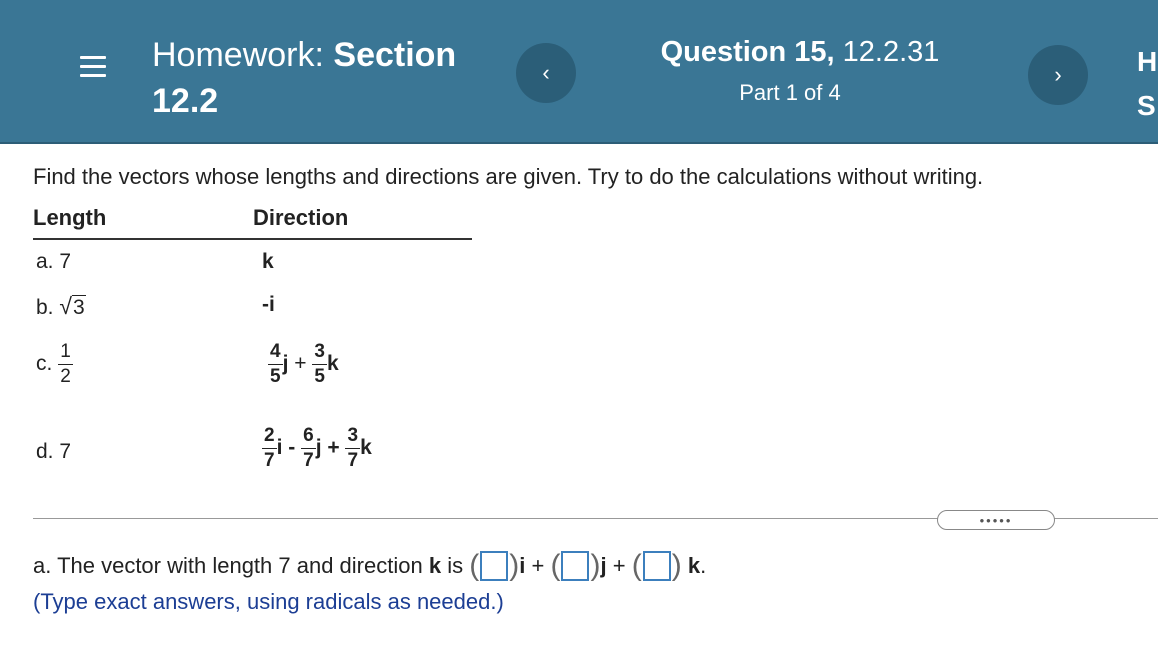 The image size is (1158, 654). What do you see at coordinates (603, 565) in the screenshot?
I see `unit-vector-j: j` at bounding box center [603, 565].